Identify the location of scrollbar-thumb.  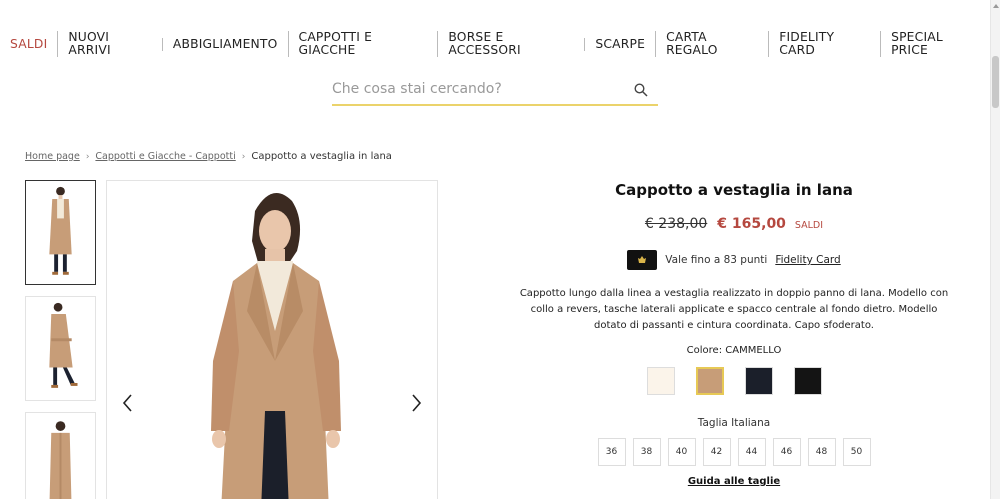
(995, 82).